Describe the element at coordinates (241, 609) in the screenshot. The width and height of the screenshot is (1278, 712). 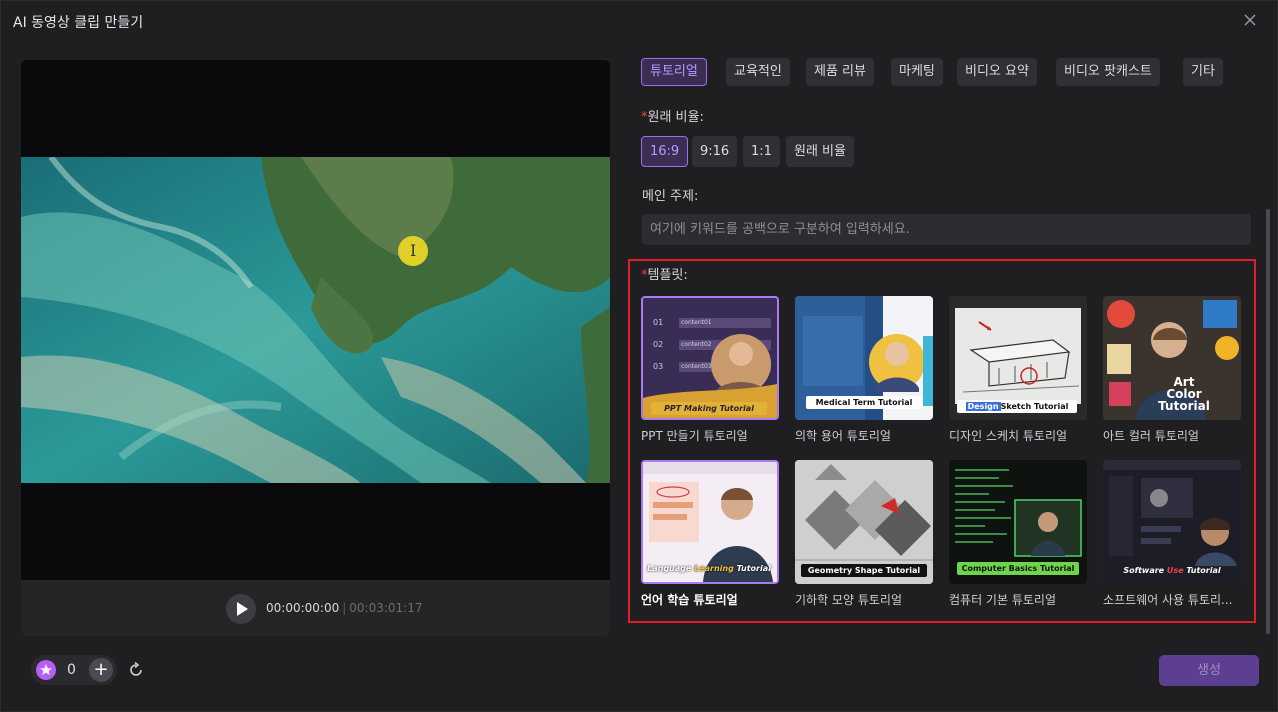
I see `play-button` at that location.